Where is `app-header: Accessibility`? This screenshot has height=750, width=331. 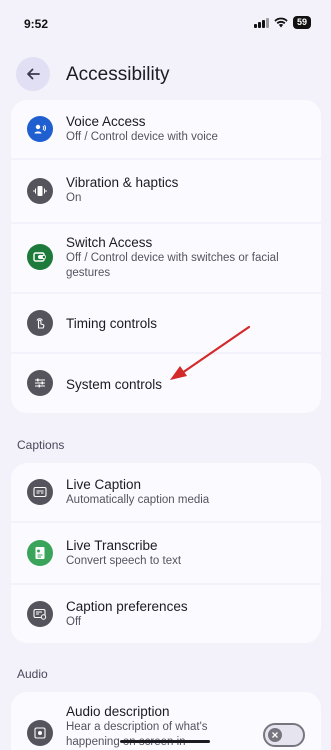 app-header: Accessibility is located at coordinates (165, 75).